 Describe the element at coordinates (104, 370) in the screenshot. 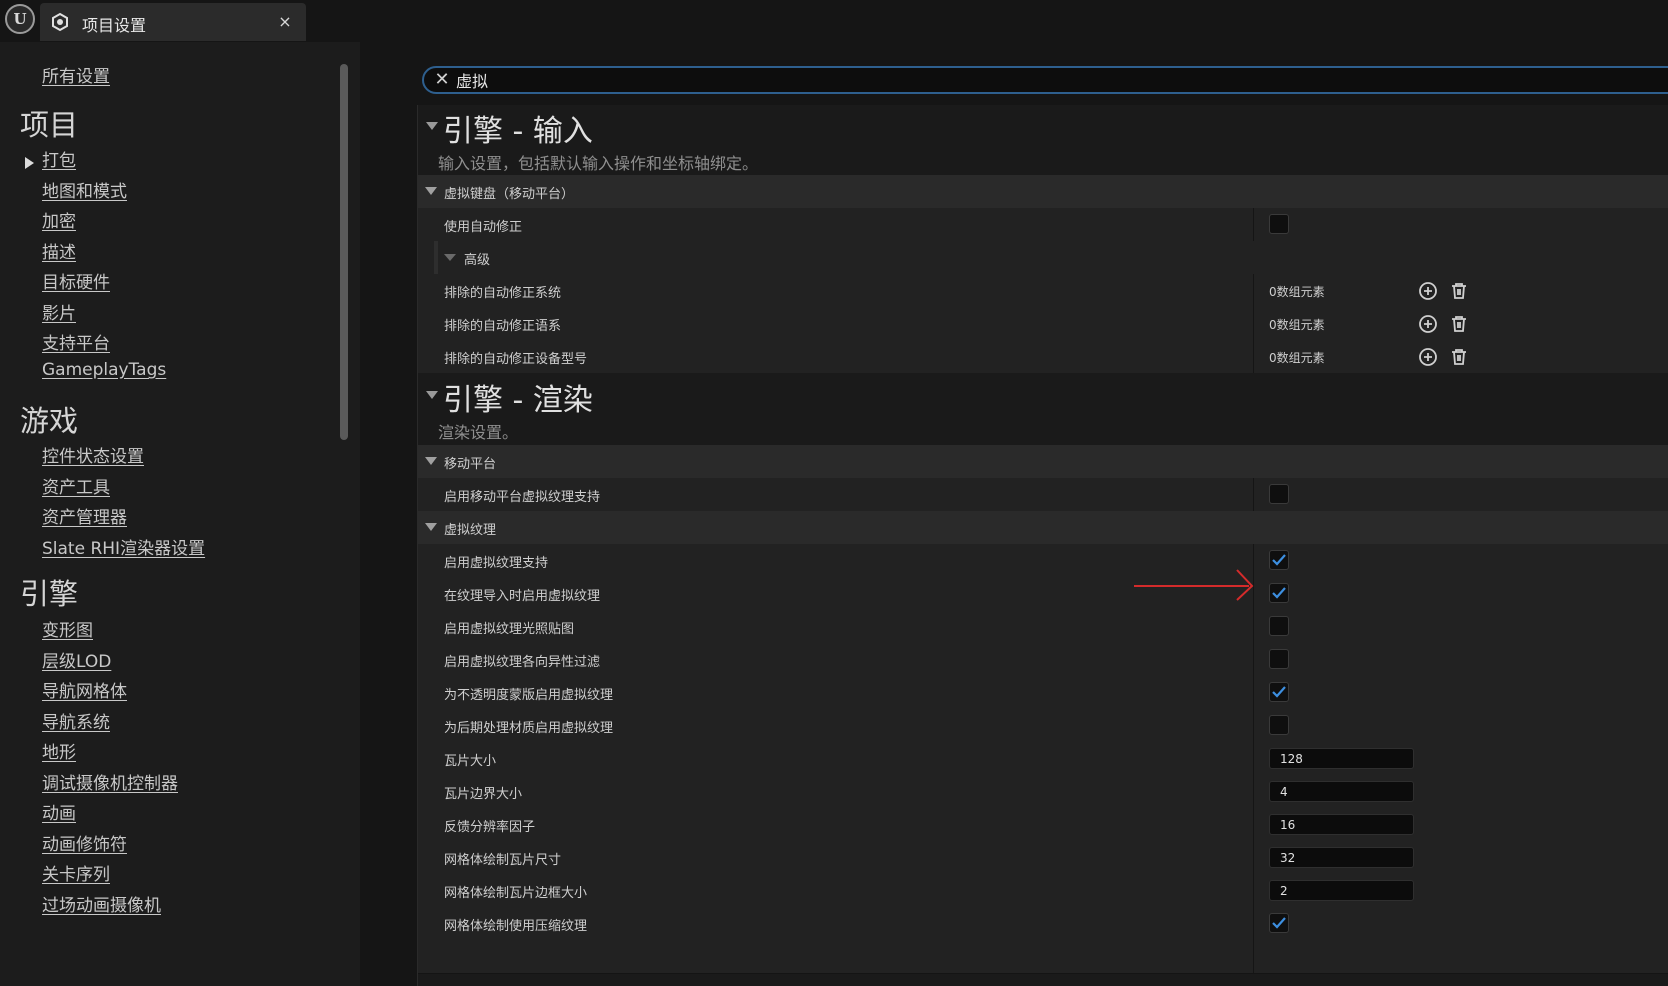

I see `nav-item-gameplaytags: GameplayTags` at that location.